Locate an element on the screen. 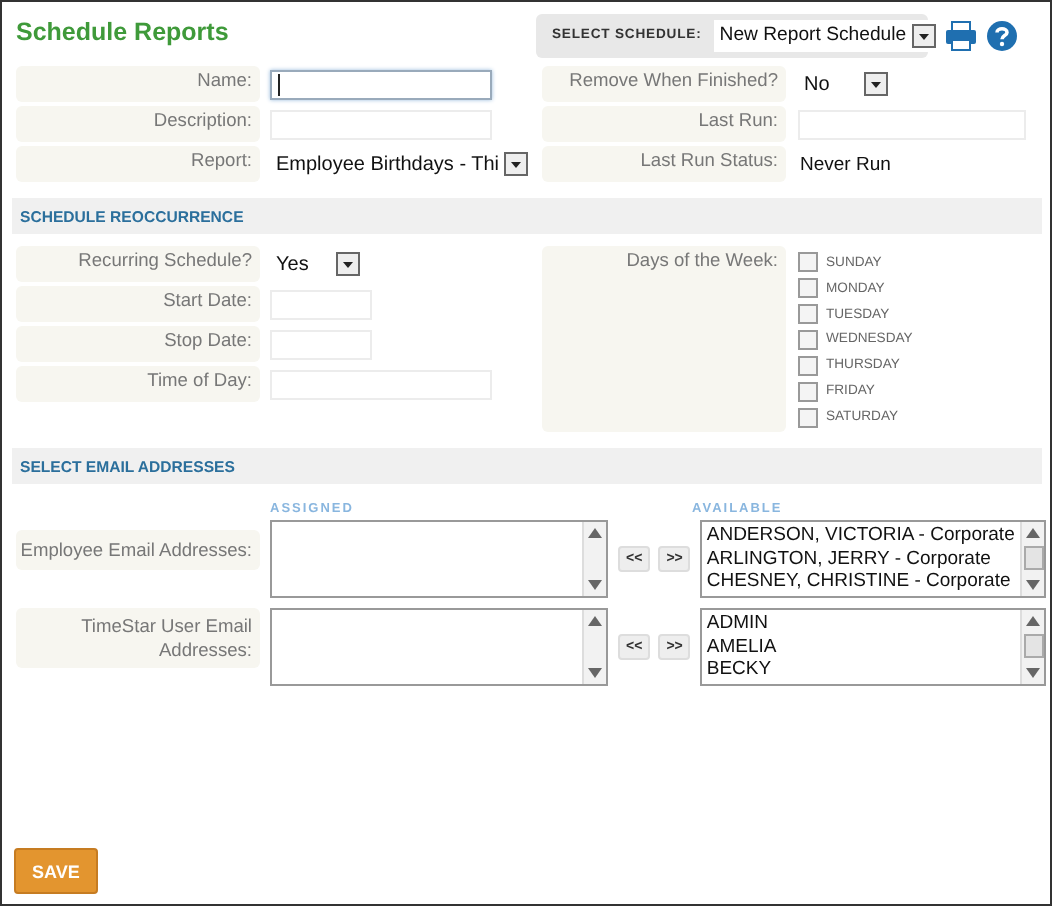 The image size is (1052, 906). dropdown: No is located at coordinates (843, 84).